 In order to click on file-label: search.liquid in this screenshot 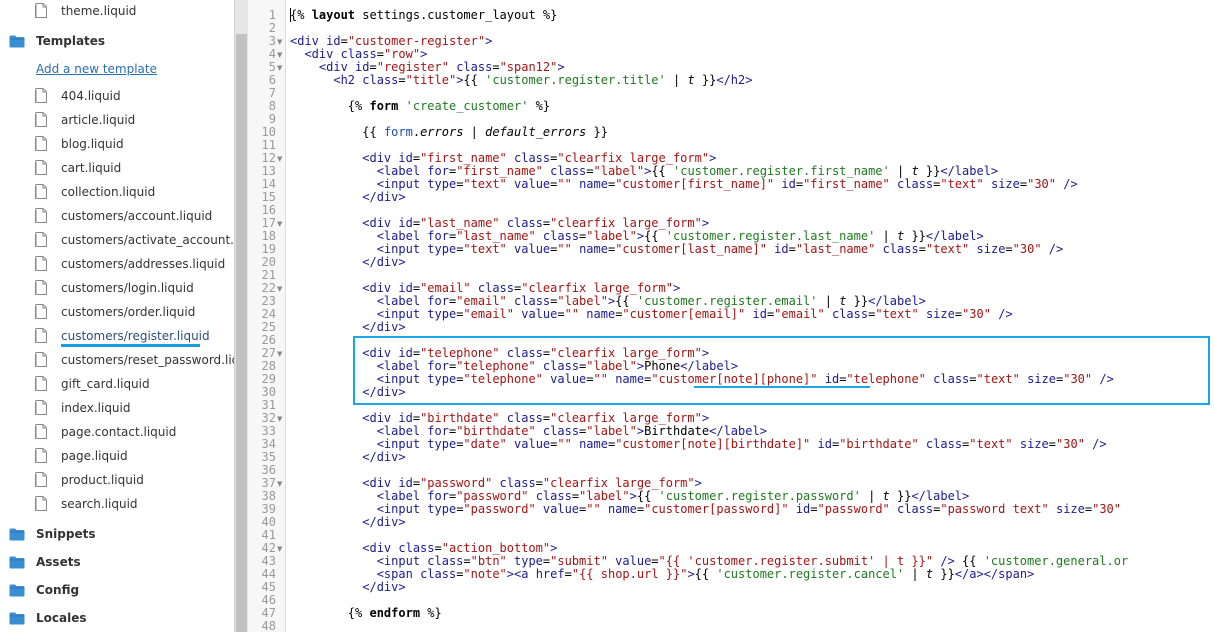, I will do `click(99, 504)`.